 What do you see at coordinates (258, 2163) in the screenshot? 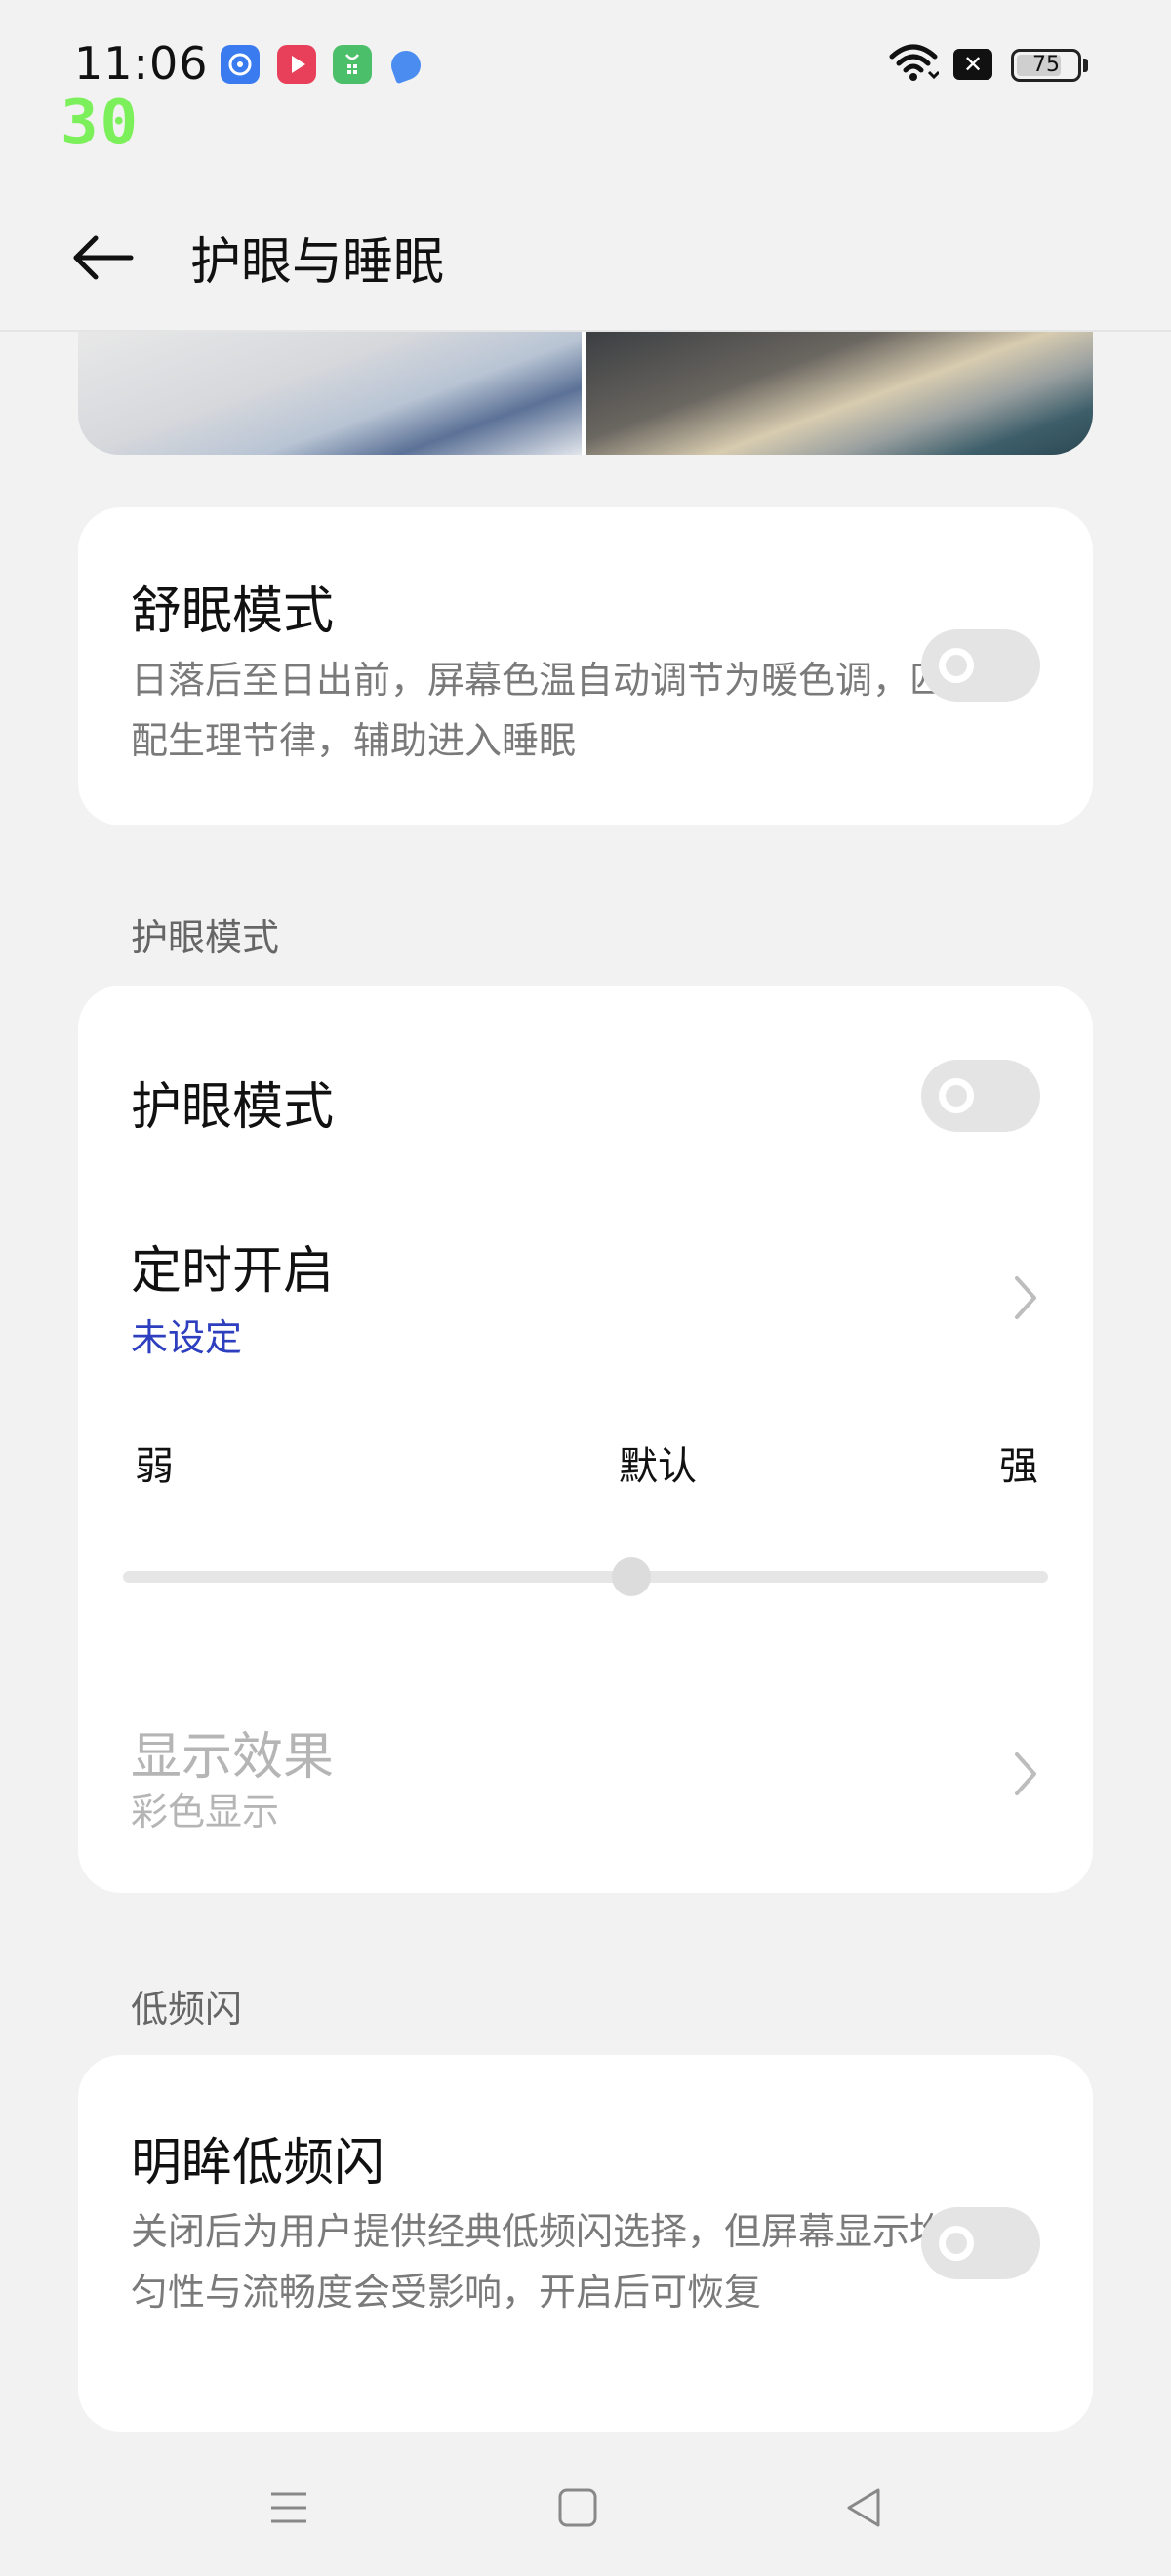
I see `low-flicker-title: 明眸低频闪` at bounding box center [258, 2163].